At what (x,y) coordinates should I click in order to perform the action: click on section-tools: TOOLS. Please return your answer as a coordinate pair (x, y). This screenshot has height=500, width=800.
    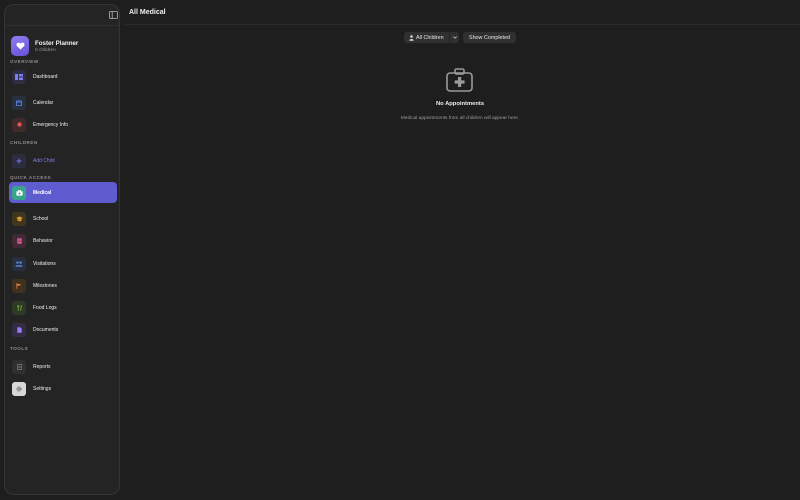
    Looking at the image, I should click on (19, 348).